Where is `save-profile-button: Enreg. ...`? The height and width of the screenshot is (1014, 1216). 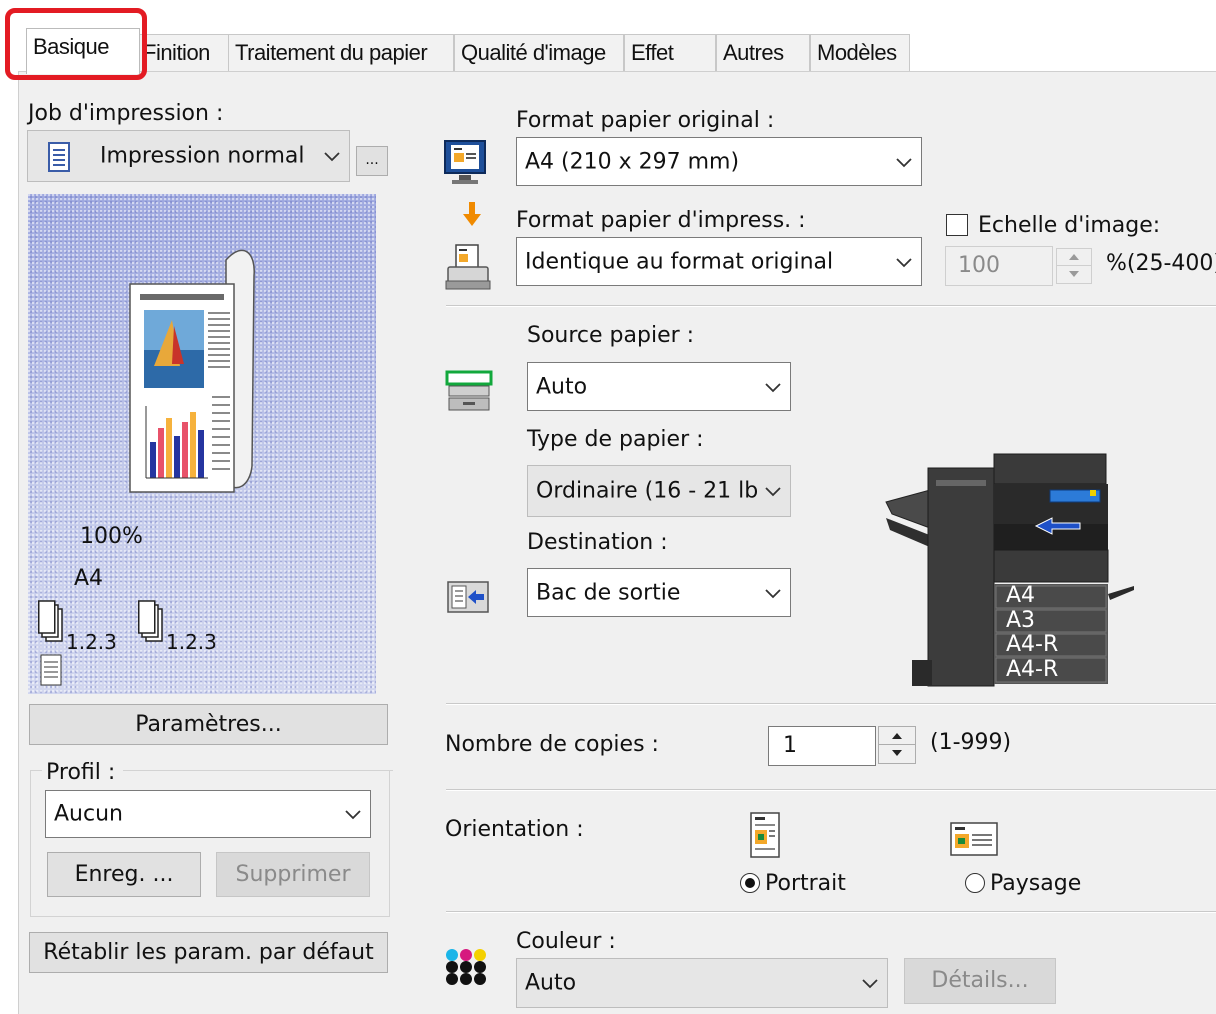
save-profile-button: Enreg. ... is located at coordinates (124, 874).